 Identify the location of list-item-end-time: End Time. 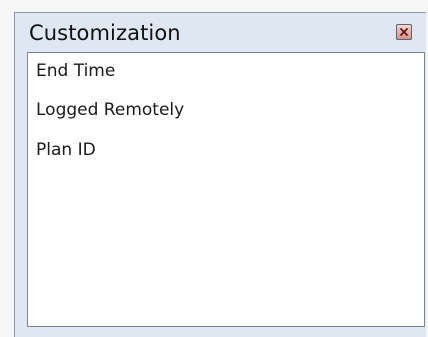
(75, 71).